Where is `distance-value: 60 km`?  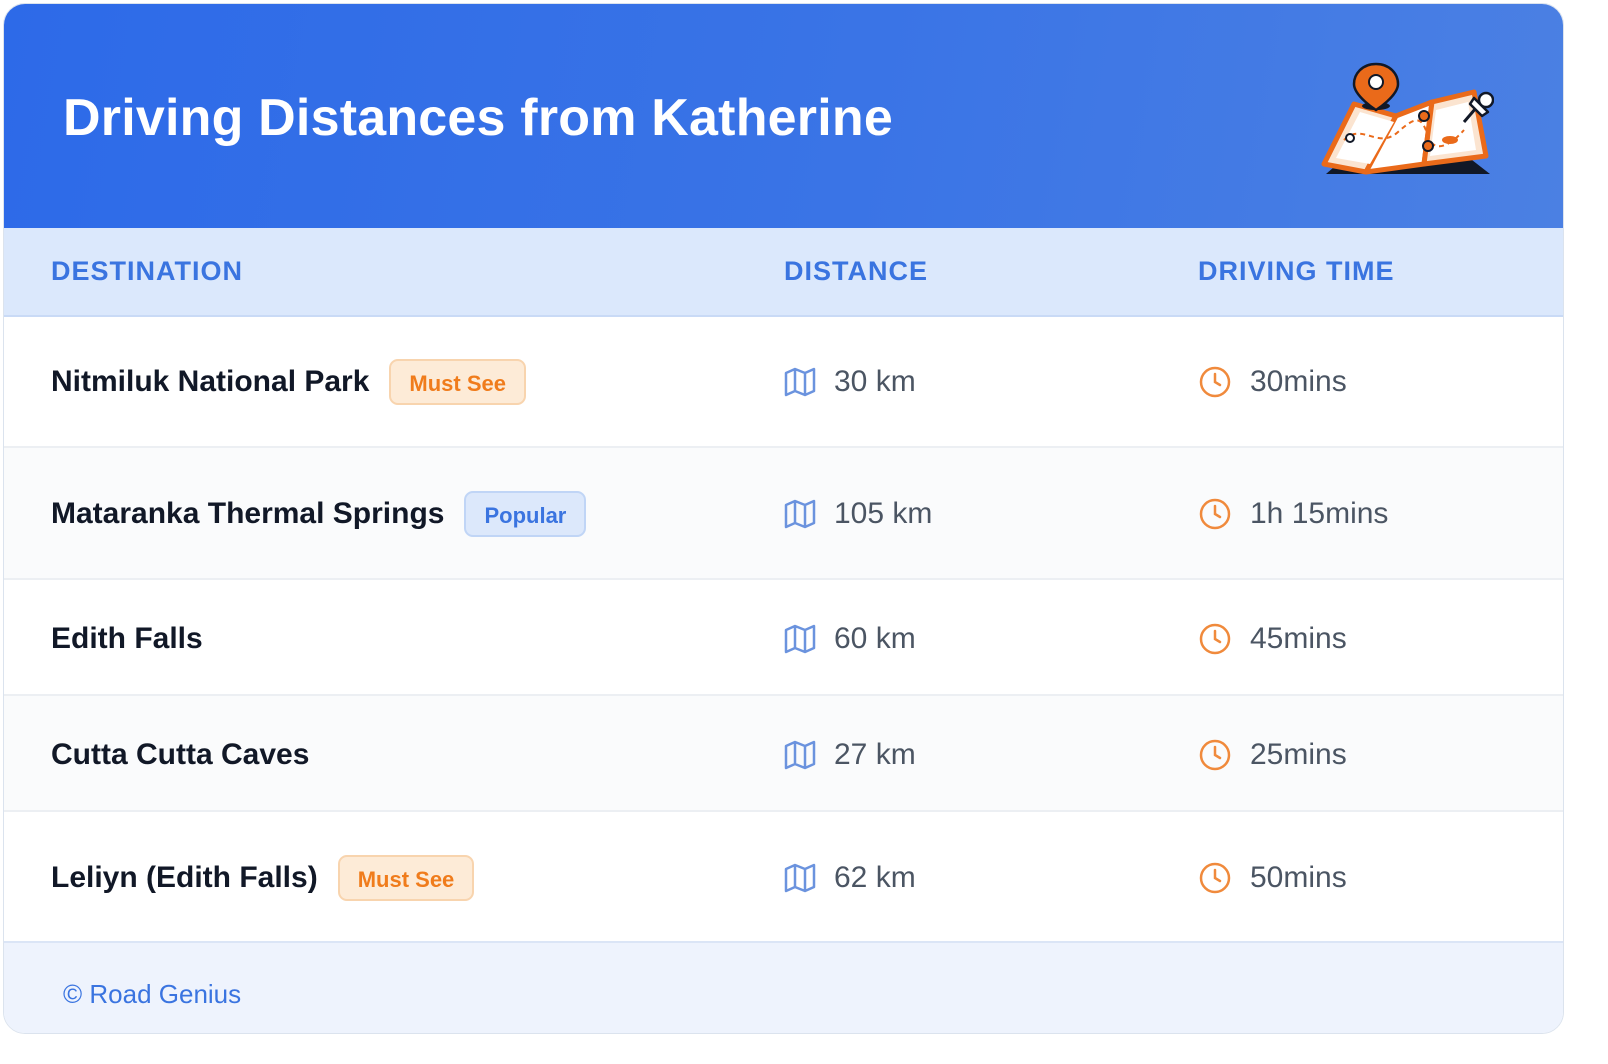
distance-value: 60 km is located at coordinates (875, 638).